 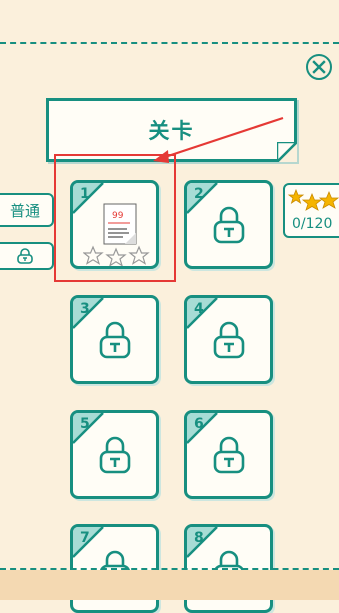 I want to click on level-tile-5: 5, so click(x=114, y=454).